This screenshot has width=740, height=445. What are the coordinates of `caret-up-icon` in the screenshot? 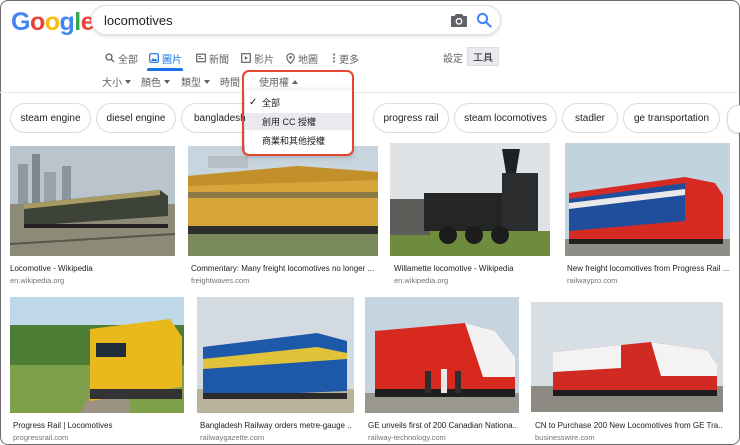 It's located at (295, 81).